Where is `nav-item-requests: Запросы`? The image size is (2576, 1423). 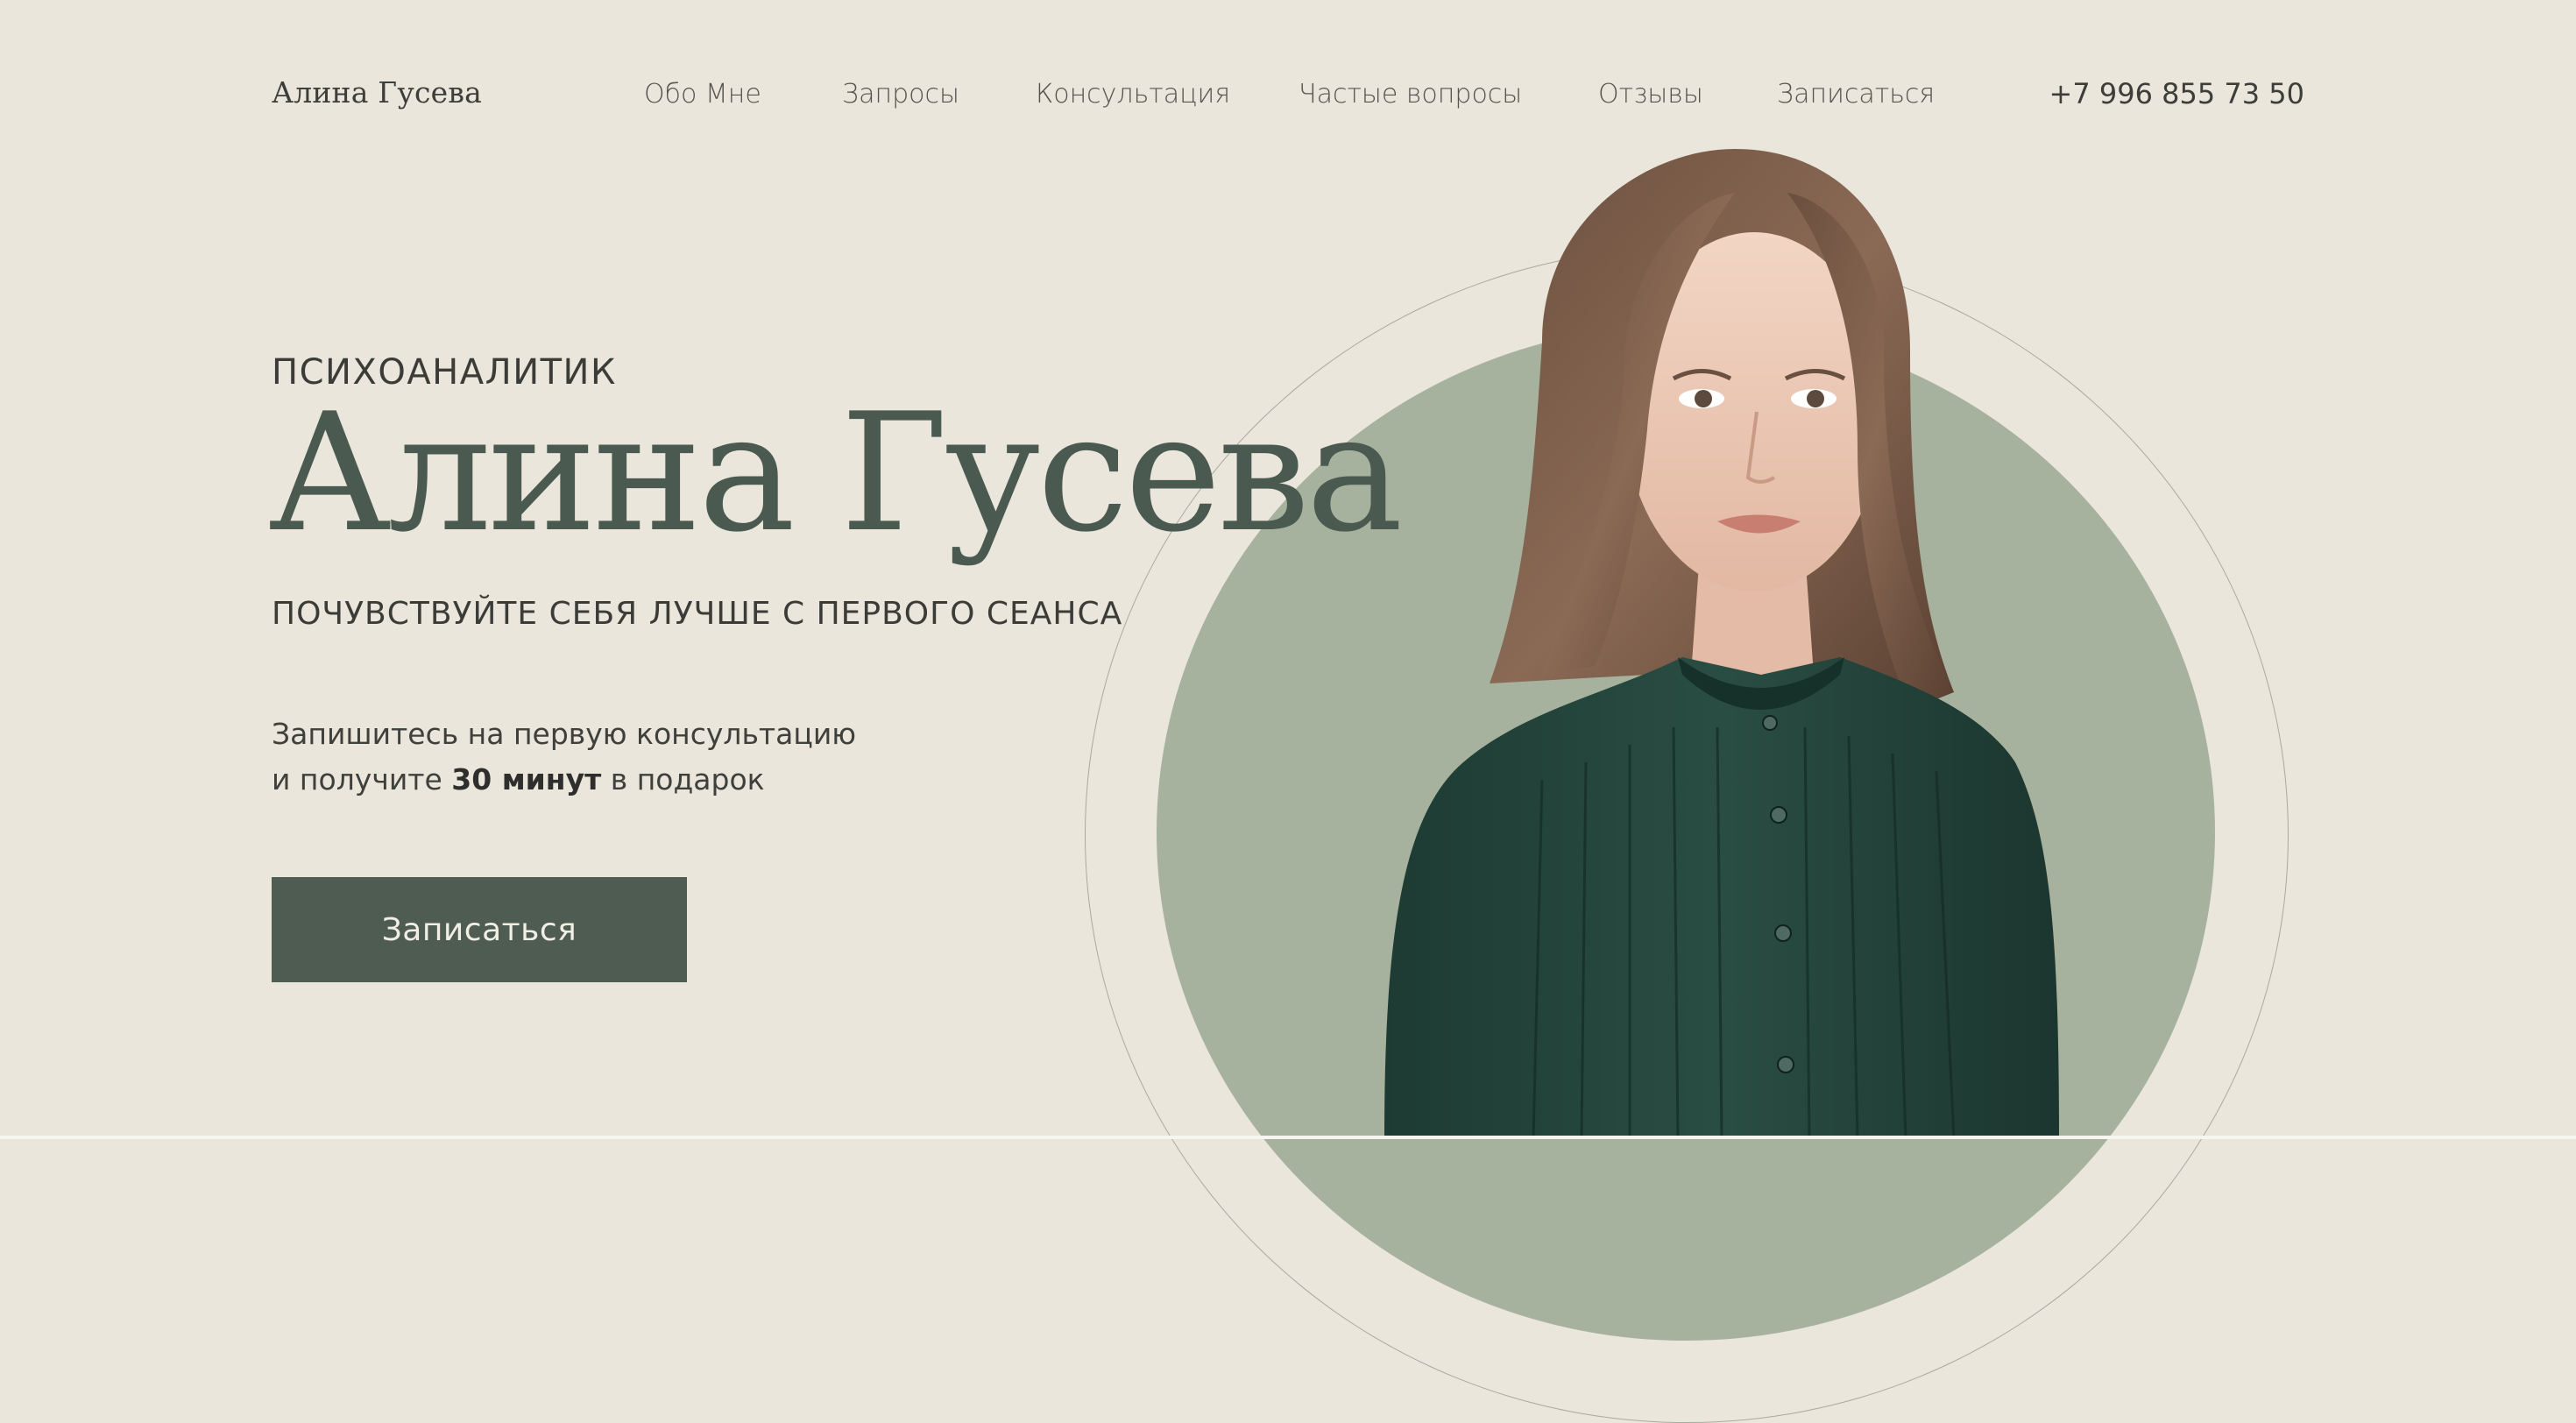 nav-item-requests: Запросы is located at coordinates (900, 94).